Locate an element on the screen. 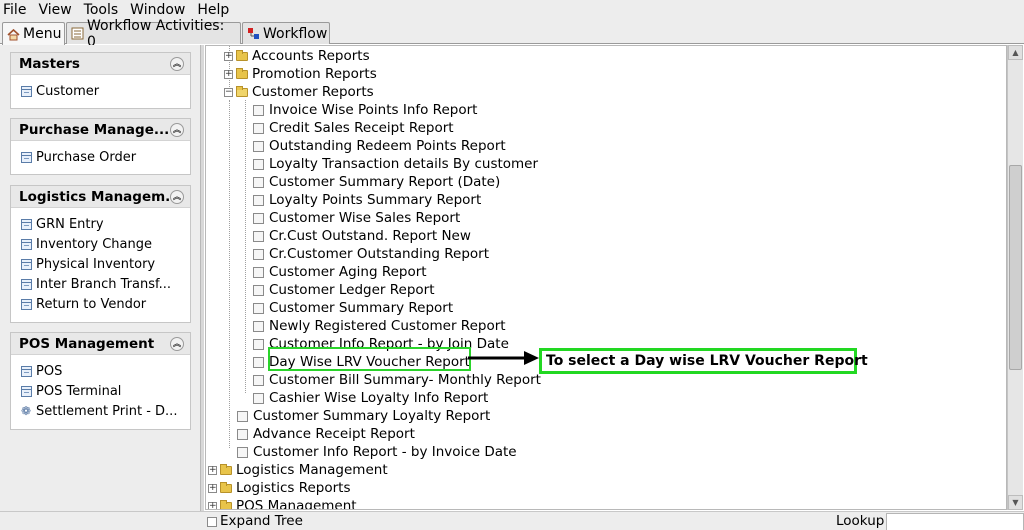 The height and width of the screenshot is (530, 1024). sidebar-item-label: Physical Inventory is located at coordinates (96, 264).